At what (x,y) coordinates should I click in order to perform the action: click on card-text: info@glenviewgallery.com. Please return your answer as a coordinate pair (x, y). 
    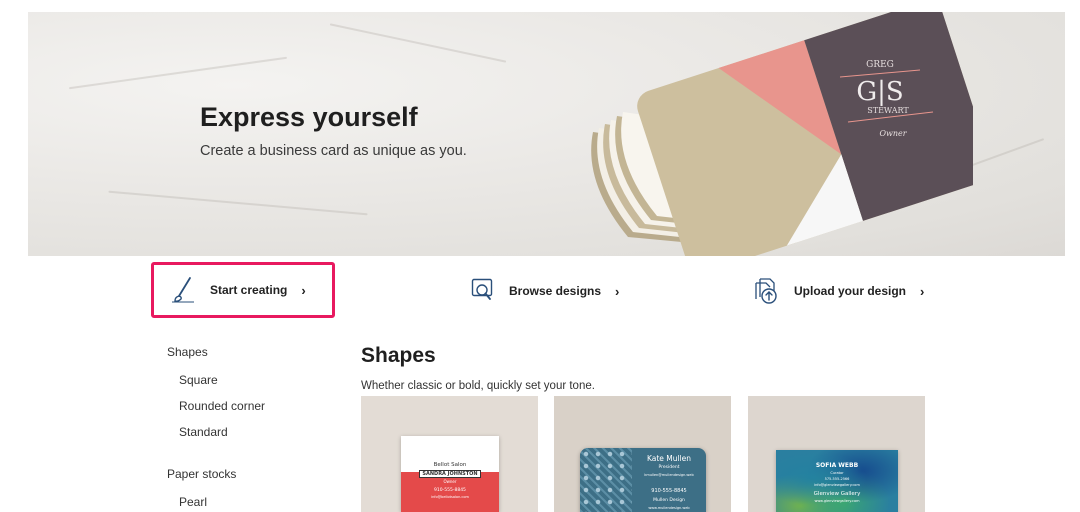
    Looking at the image, I should click on (837, 485).